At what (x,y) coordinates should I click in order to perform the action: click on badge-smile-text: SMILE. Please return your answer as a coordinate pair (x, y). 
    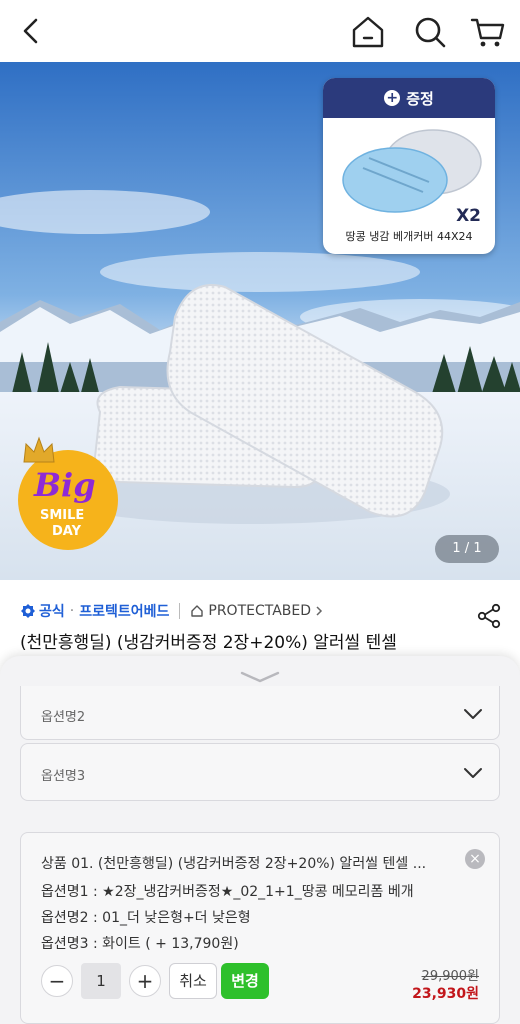
    Looking at the image, I should click on (62, 515).